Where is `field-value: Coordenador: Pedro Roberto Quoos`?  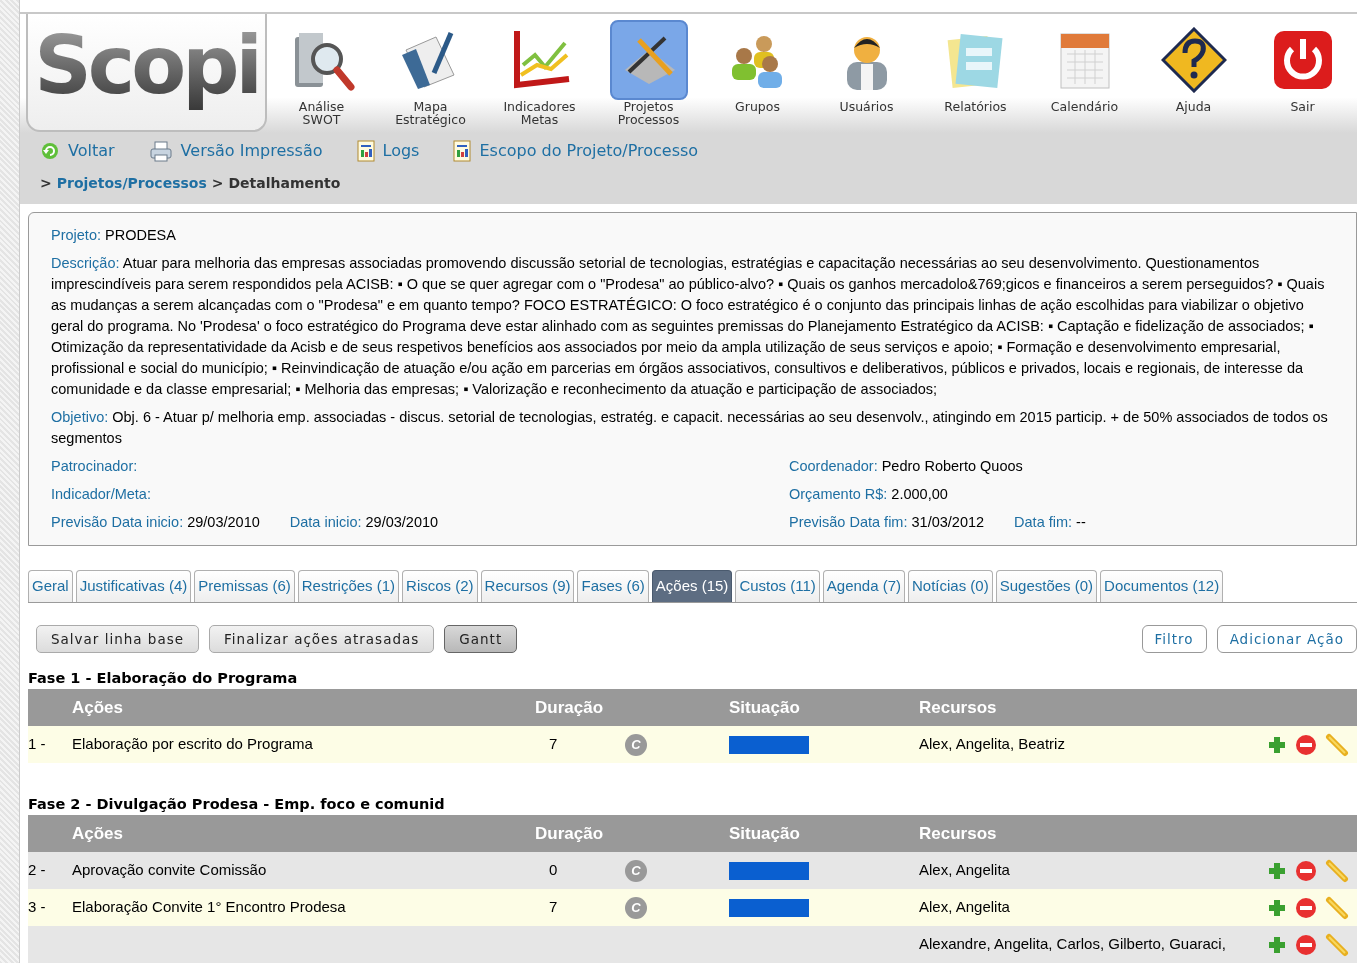
field-value: Coordenador: Pedro Roberto Quoos is located at coordinates (906, 466).